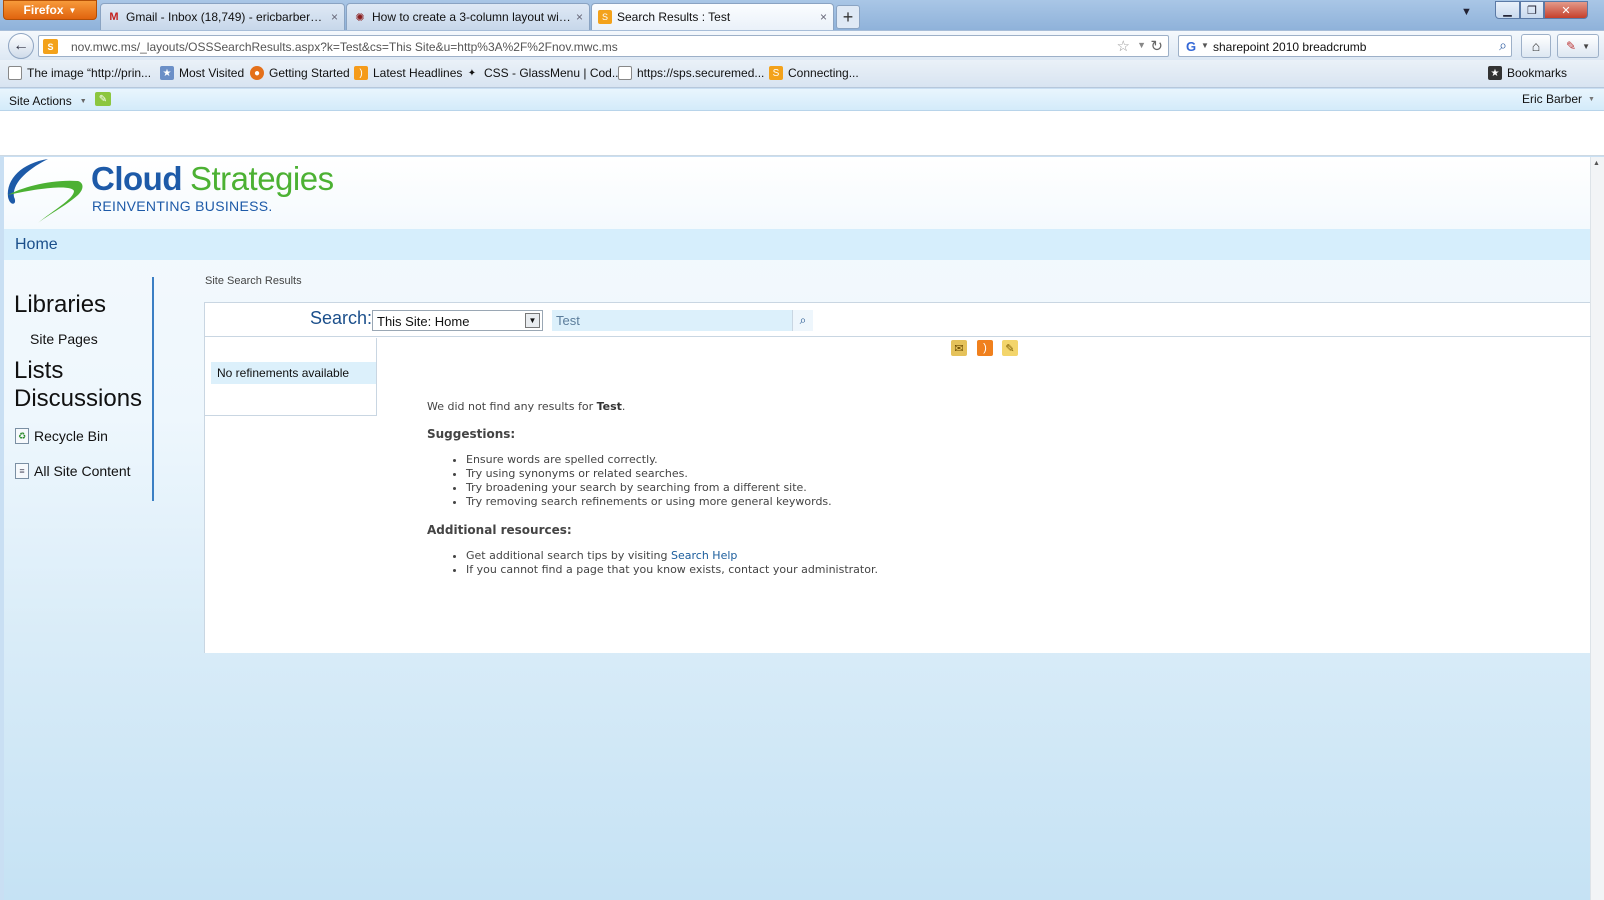 The width and height of the screenshot is (1604, 900). Describe the element at coordinates (1156, 46) in the screenshot. I see `reload-icon: ↻` at that location.